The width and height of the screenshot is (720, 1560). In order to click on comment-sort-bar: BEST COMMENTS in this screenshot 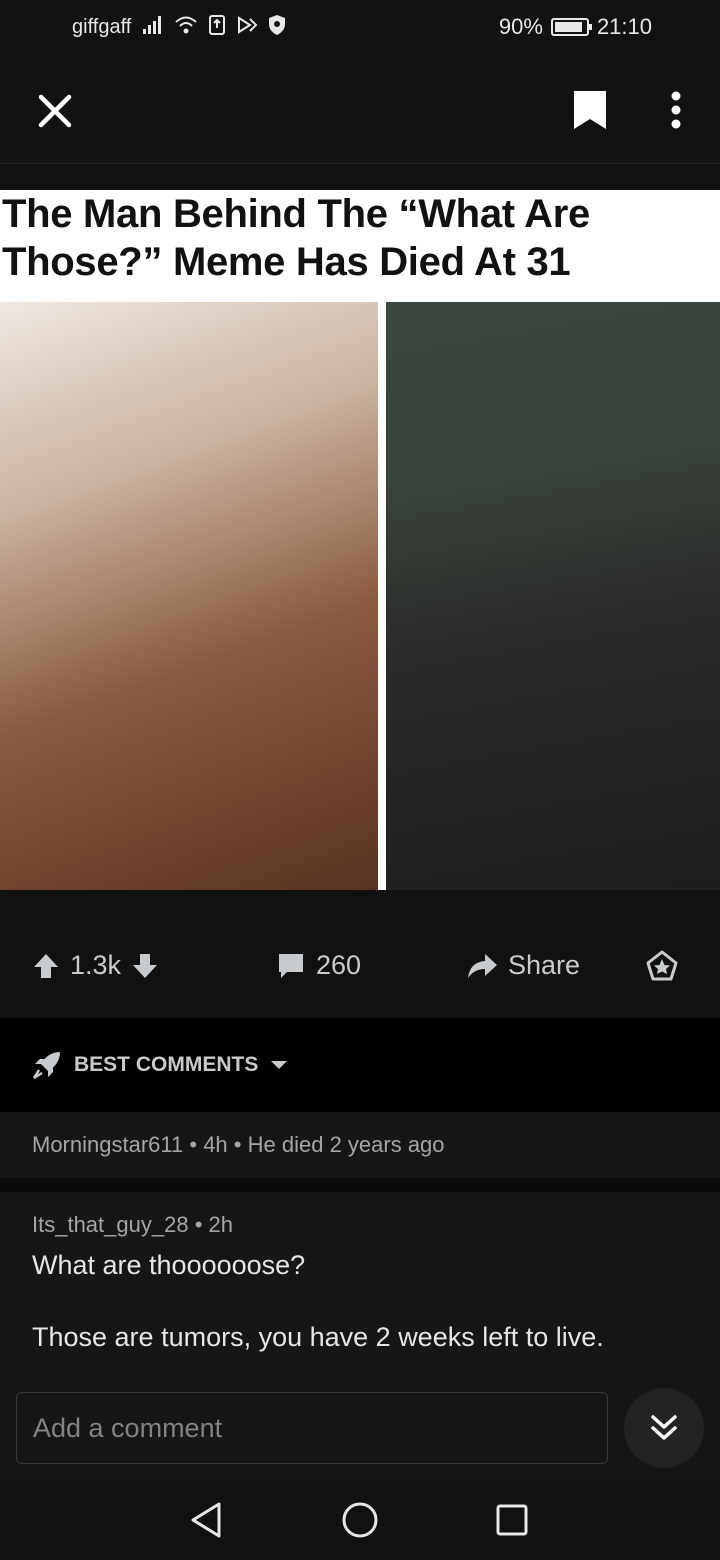, I will do `click(360, 1065)`.